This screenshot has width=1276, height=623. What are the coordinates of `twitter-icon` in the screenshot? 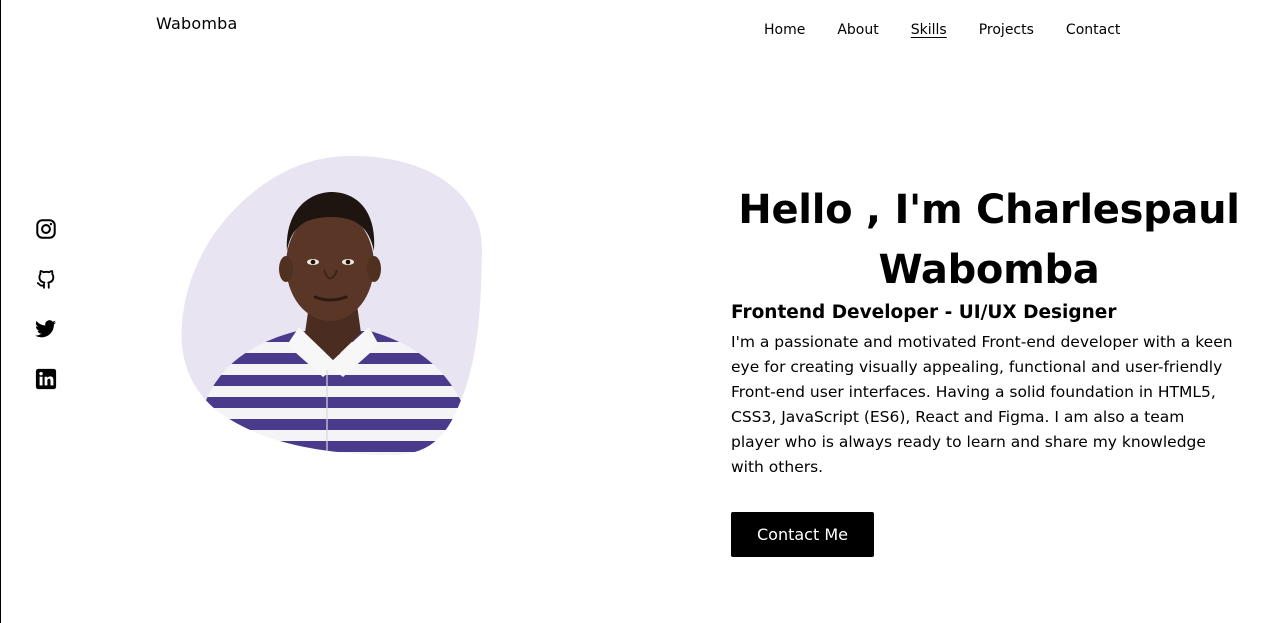 It's located at (46, 329).